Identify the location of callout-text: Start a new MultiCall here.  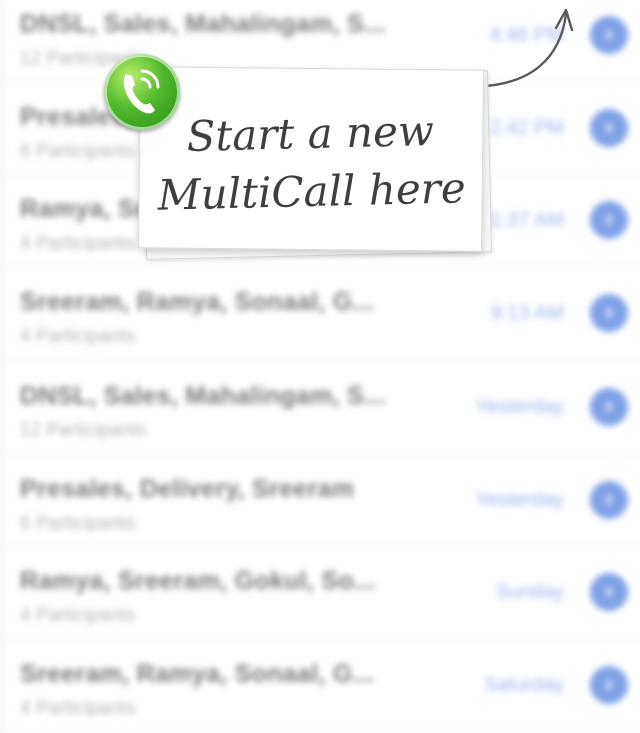
(311, 163).